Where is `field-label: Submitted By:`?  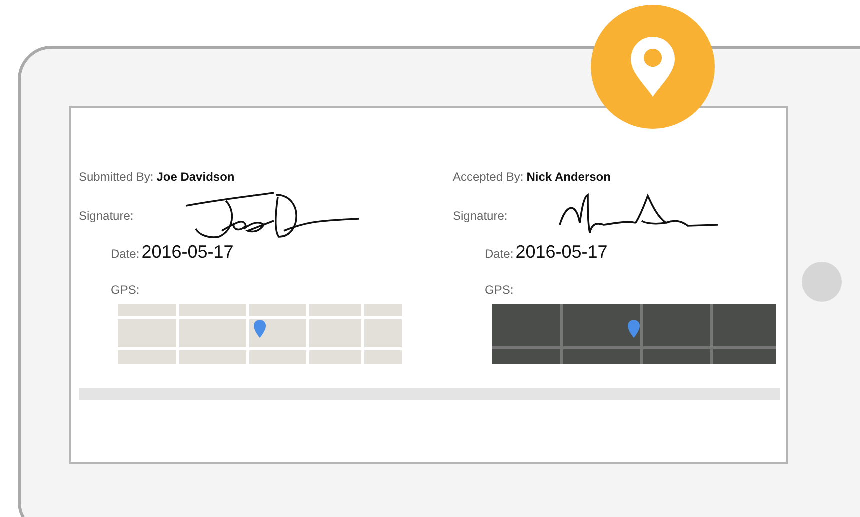
field-label: Submitted By: is located at coordinates (116, 177).